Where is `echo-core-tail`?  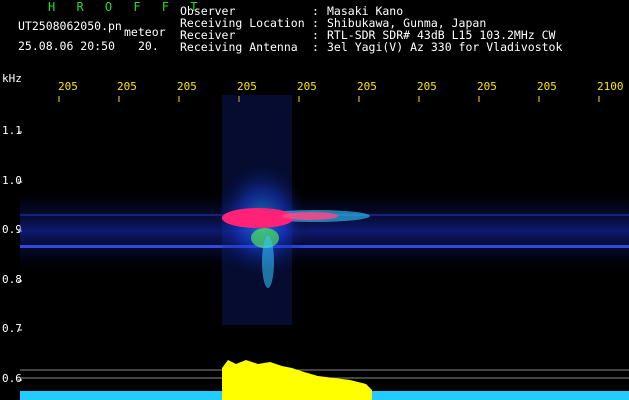 echo-core-tail is located at coordinates (310, 216).